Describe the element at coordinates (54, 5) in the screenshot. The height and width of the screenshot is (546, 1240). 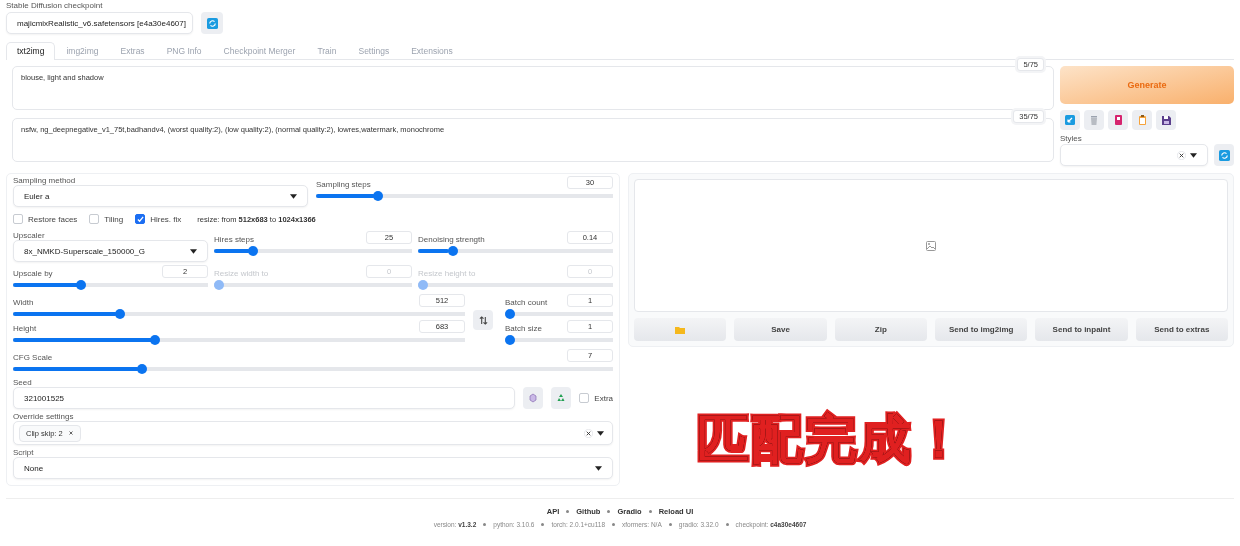
I see `field-label: Stable Diffusion checkpoint` at that location.